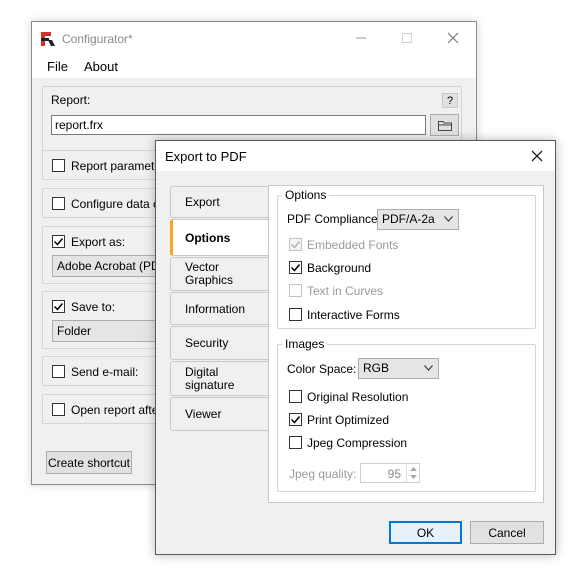  I want to click on tab-options: Options, so click(220, 237).